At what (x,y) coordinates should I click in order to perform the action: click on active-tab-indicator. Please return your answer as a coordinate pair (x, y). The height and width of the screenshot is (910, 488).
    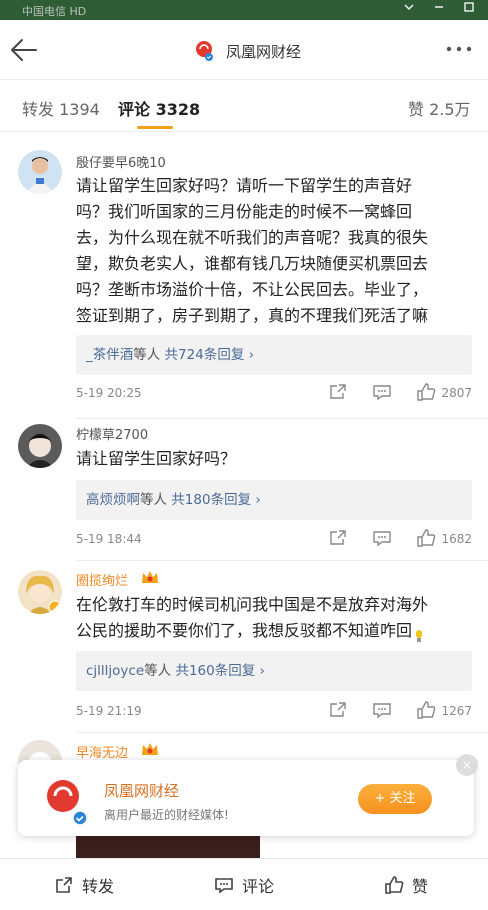
    Looking at the image, I should click on (155, 127).